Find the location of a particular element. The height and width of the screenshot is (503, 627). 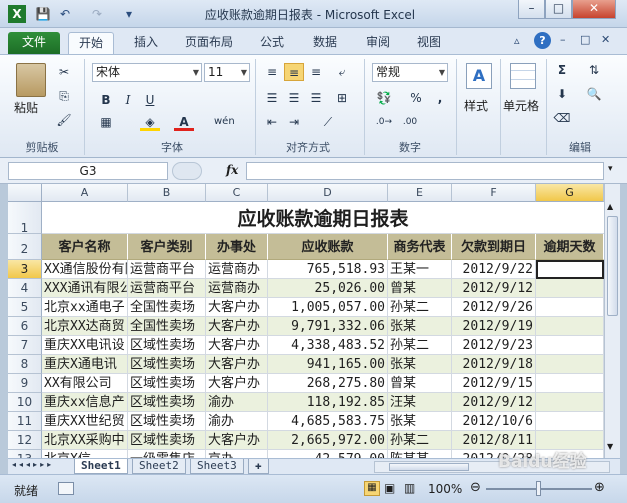

cell-receivable: 4,685,583.75 is located at coordinates (328, 421).